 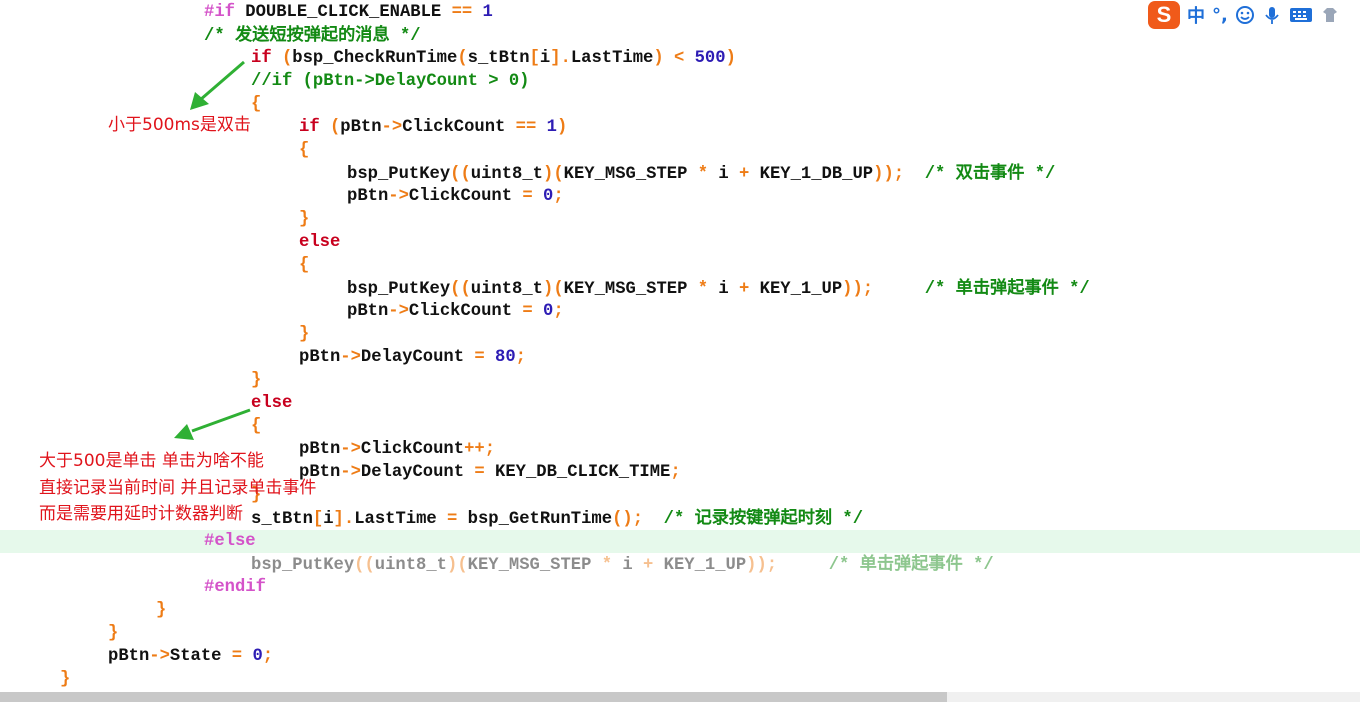 What do you see at coordinates (1330, 15) in the screenshot?
I see `skin-icon` at bounding box center [1330, 15].